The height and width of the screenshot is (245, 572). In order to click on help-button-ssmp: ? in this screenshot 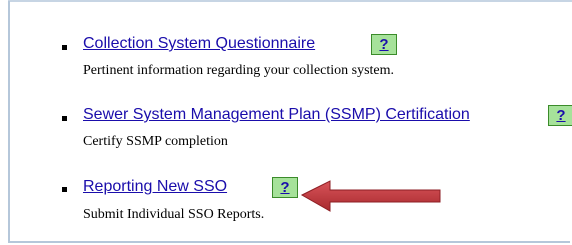, I will do `click(560, 115)`.